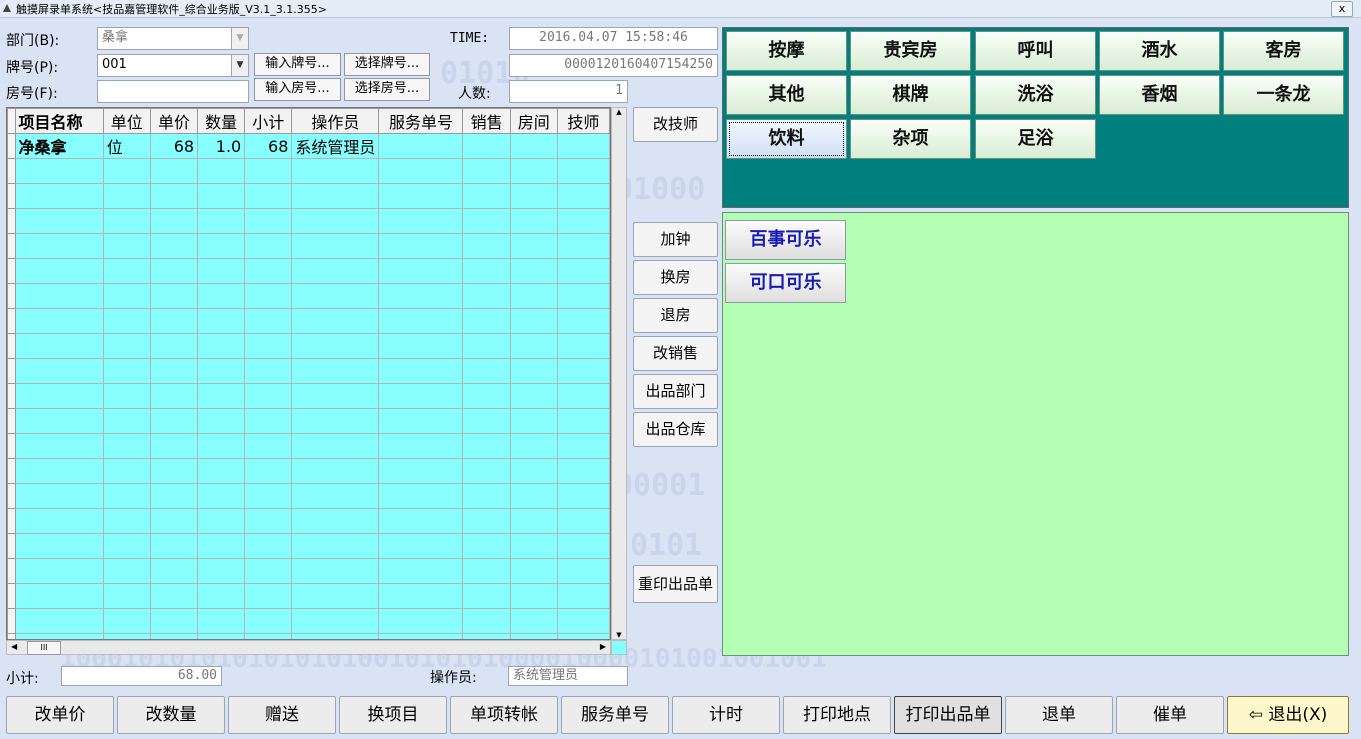 Image resolution: width=1361 pixels, height=739 pixels. What do you see at coordinates (14, 646) in the screenshot?
I see `scroll-left-icon: ◀` at bounding box center [14, 646].